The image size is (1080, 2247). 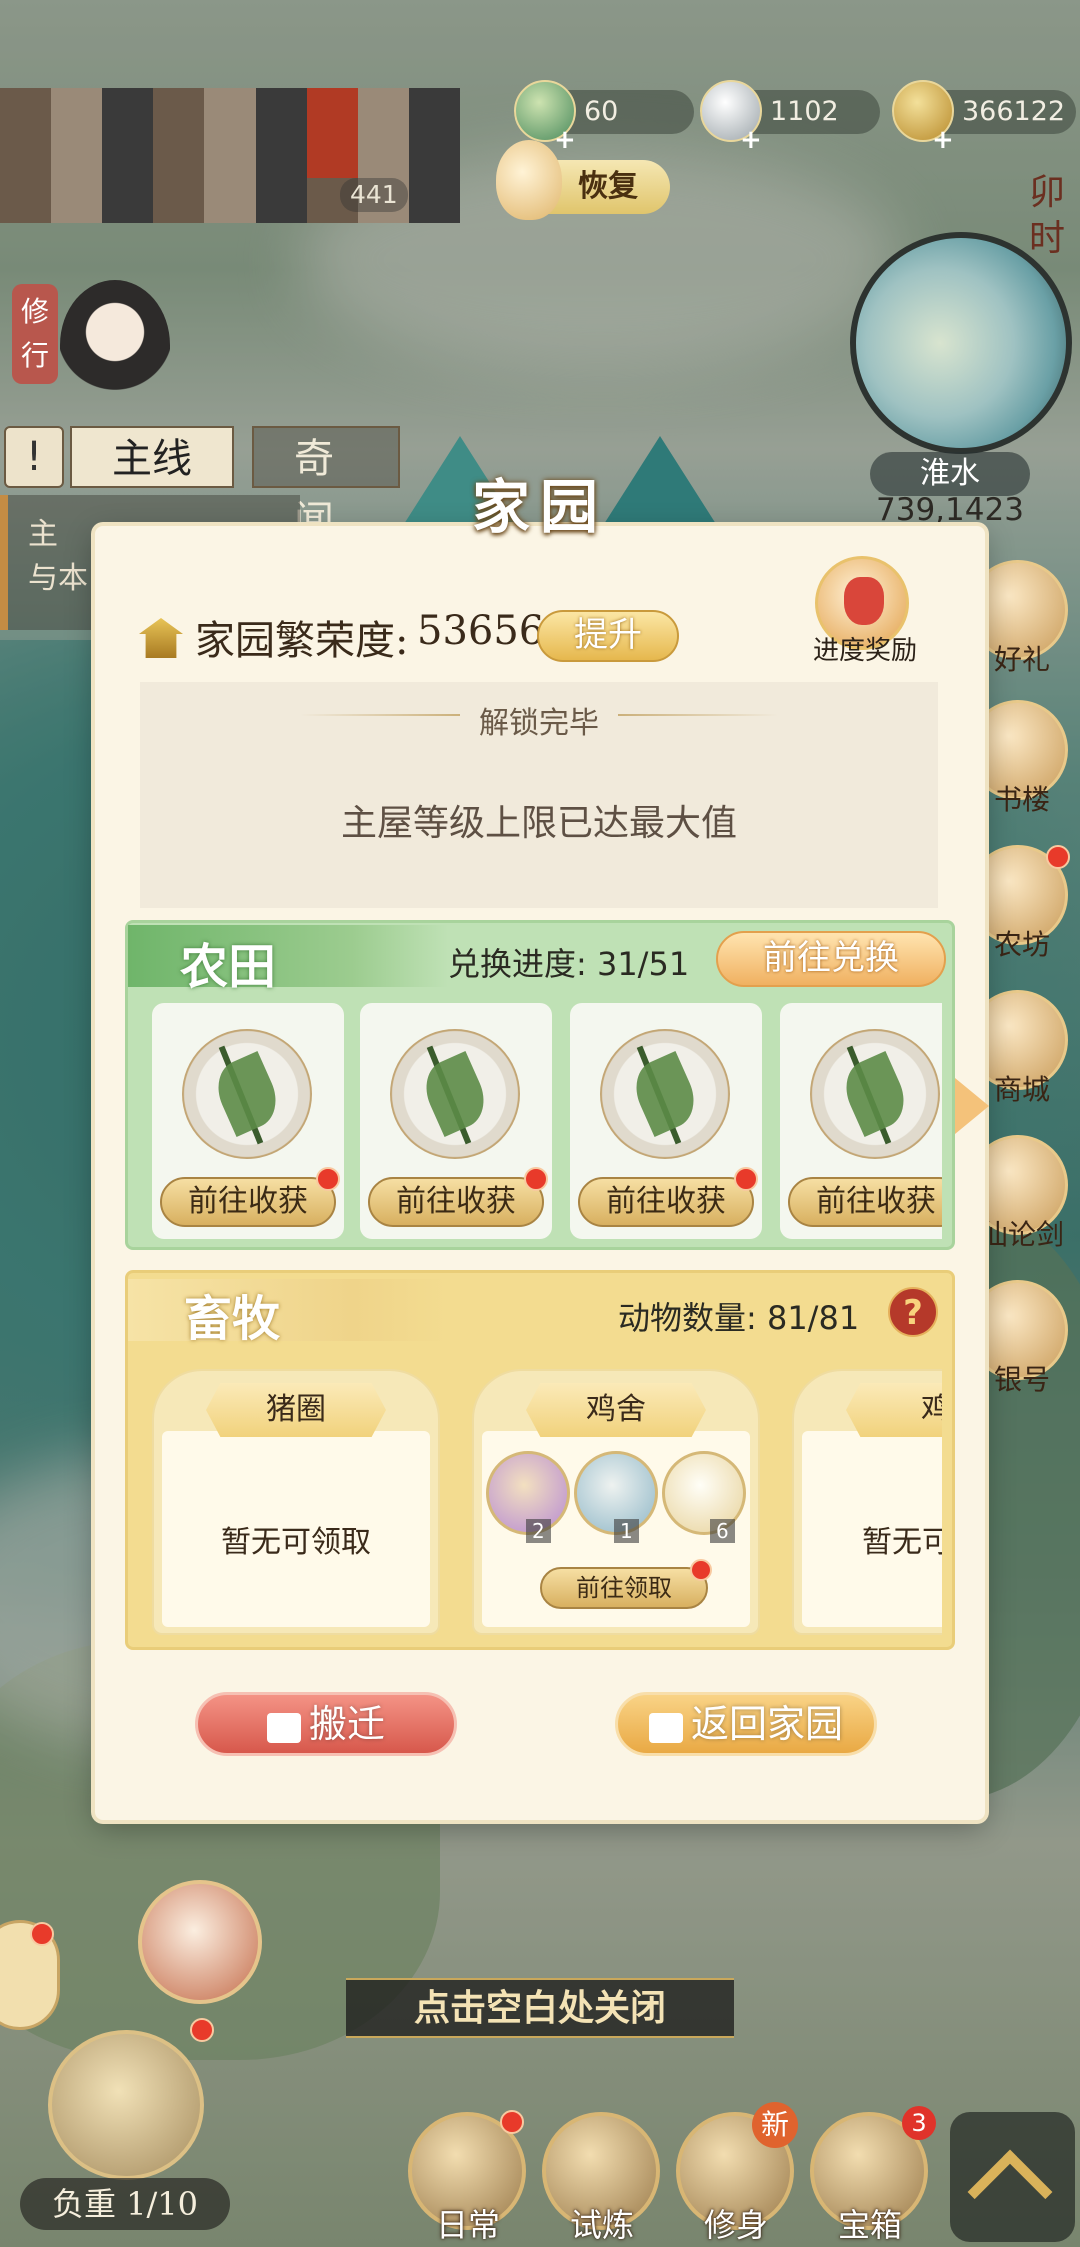 I want to click on crane-event-icon, so click(x=200, y=1942).